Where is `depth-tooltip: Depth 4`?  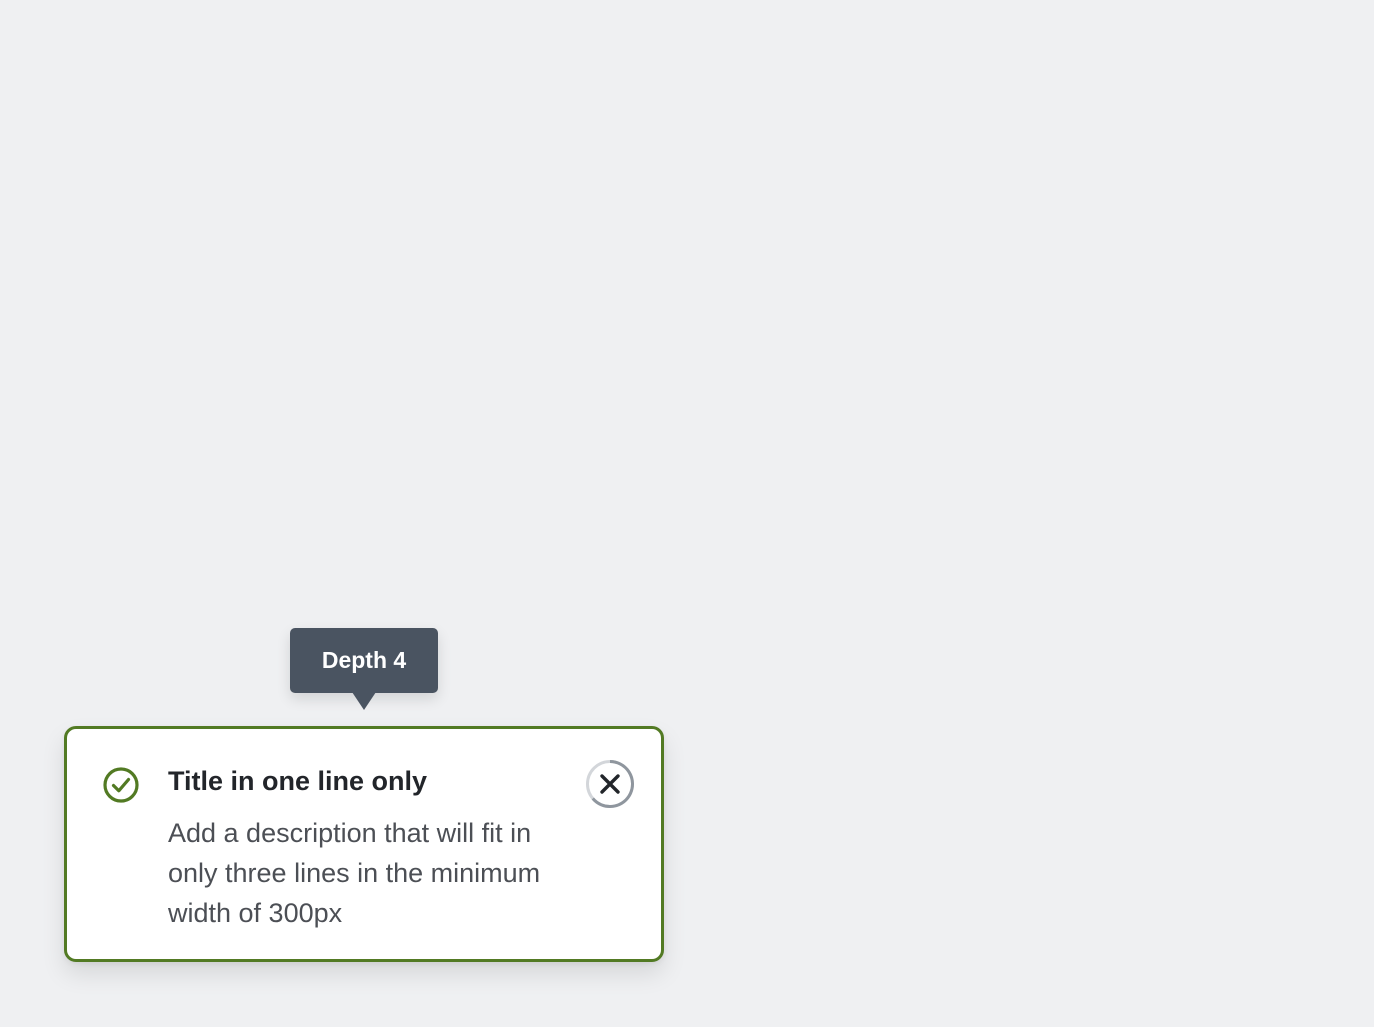 depth-tooltip: Depth 4 is located at coordinates (364, 660).